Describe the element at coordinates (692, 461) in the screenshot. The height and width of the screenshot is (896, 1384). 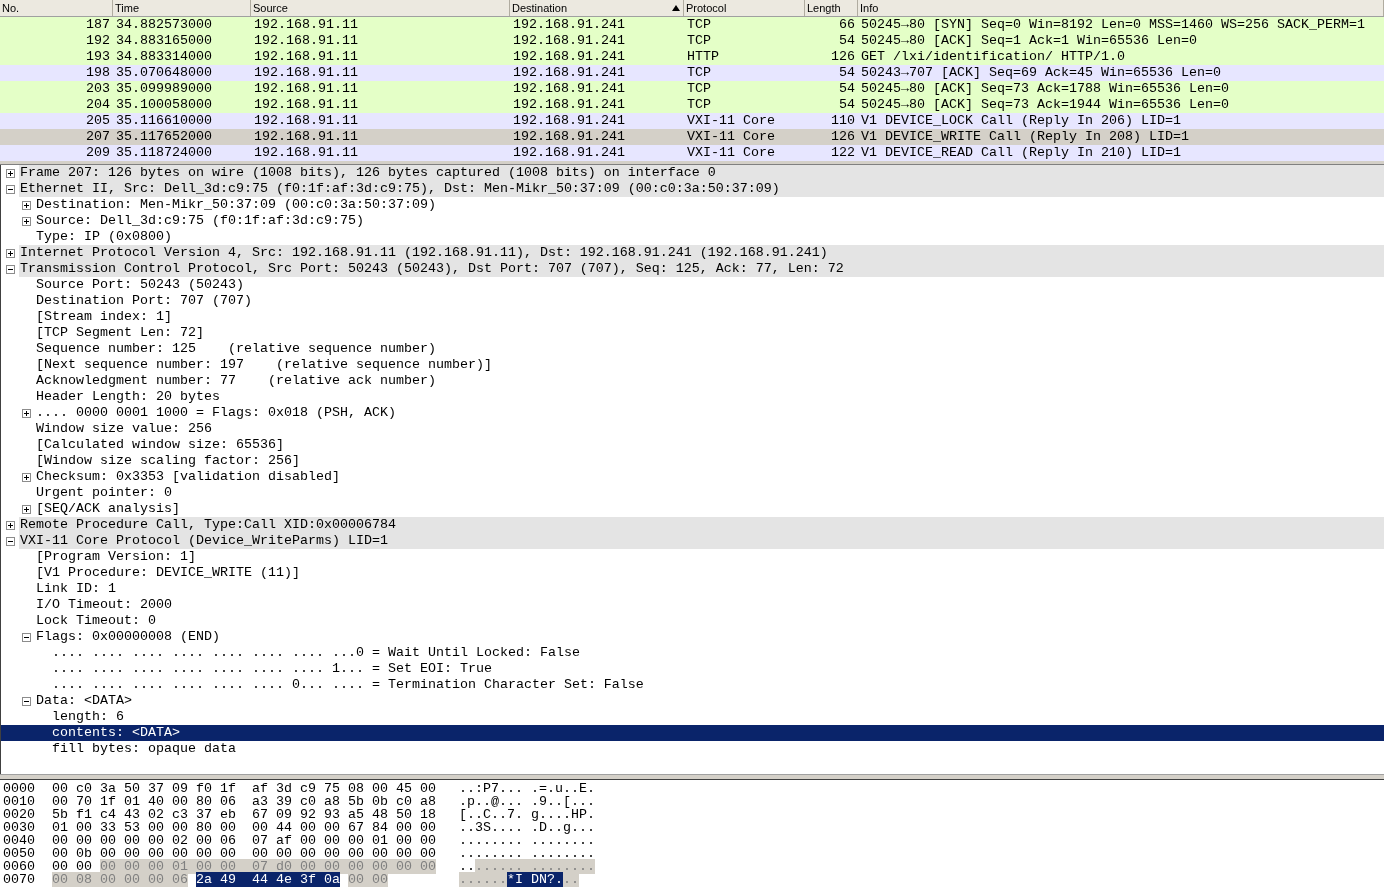
I see `tree-item: [Window size scaling factor: 256]` at that location.